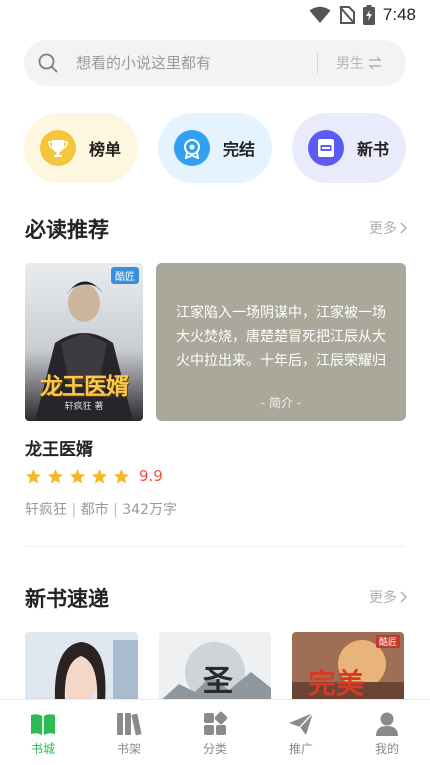 This screenshot has width=430, height=765. Describe the element at coordinates (128, 749) in the screenshot. I see `nav-label: 书架` at that location.